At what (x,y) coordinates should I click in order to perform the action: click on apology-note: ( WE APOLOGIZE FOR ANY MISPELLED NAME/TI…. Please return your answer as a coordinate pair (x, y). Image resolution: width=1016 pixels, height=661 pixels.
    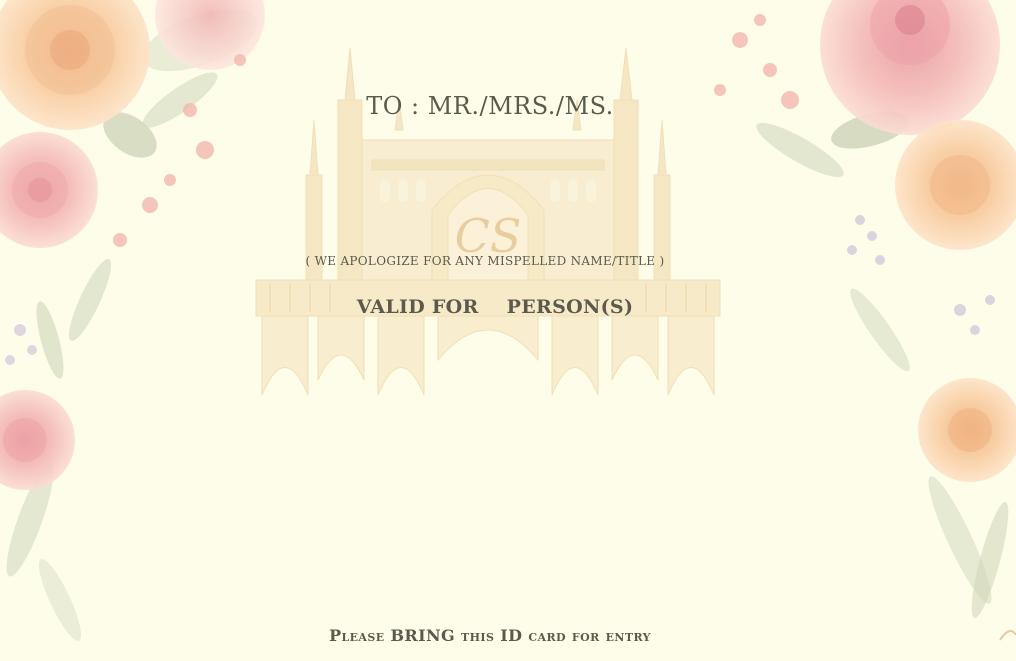
    Looking at the image, I should click on (485, 261).